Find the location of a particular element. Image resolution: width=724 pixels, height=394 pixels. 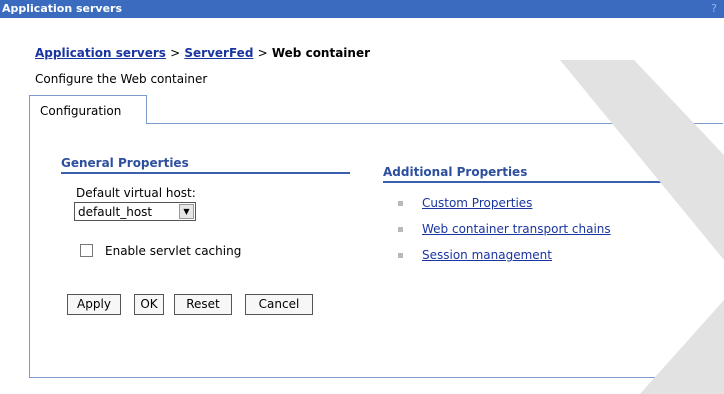

servlet-caching-checkbox is located at coordinates (86, 250).